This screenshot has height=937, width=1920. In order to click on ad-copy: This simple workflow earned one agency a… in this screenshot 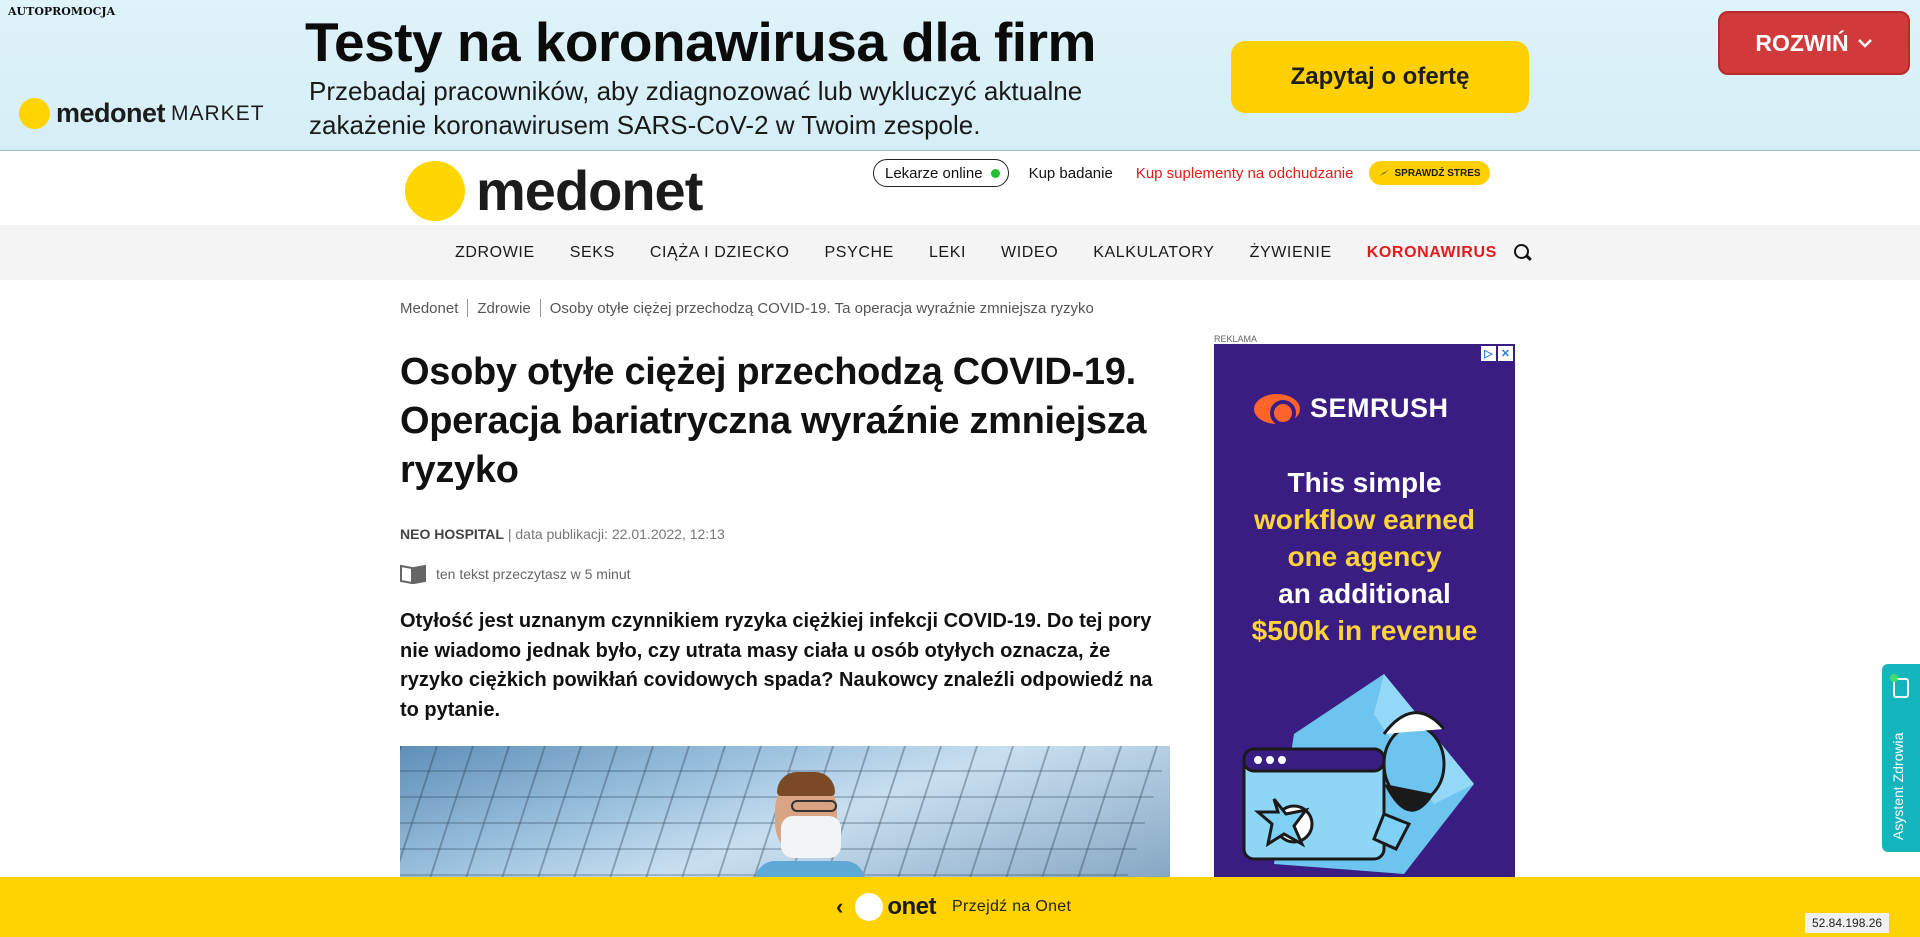, I will do `click(1364, 556)`.